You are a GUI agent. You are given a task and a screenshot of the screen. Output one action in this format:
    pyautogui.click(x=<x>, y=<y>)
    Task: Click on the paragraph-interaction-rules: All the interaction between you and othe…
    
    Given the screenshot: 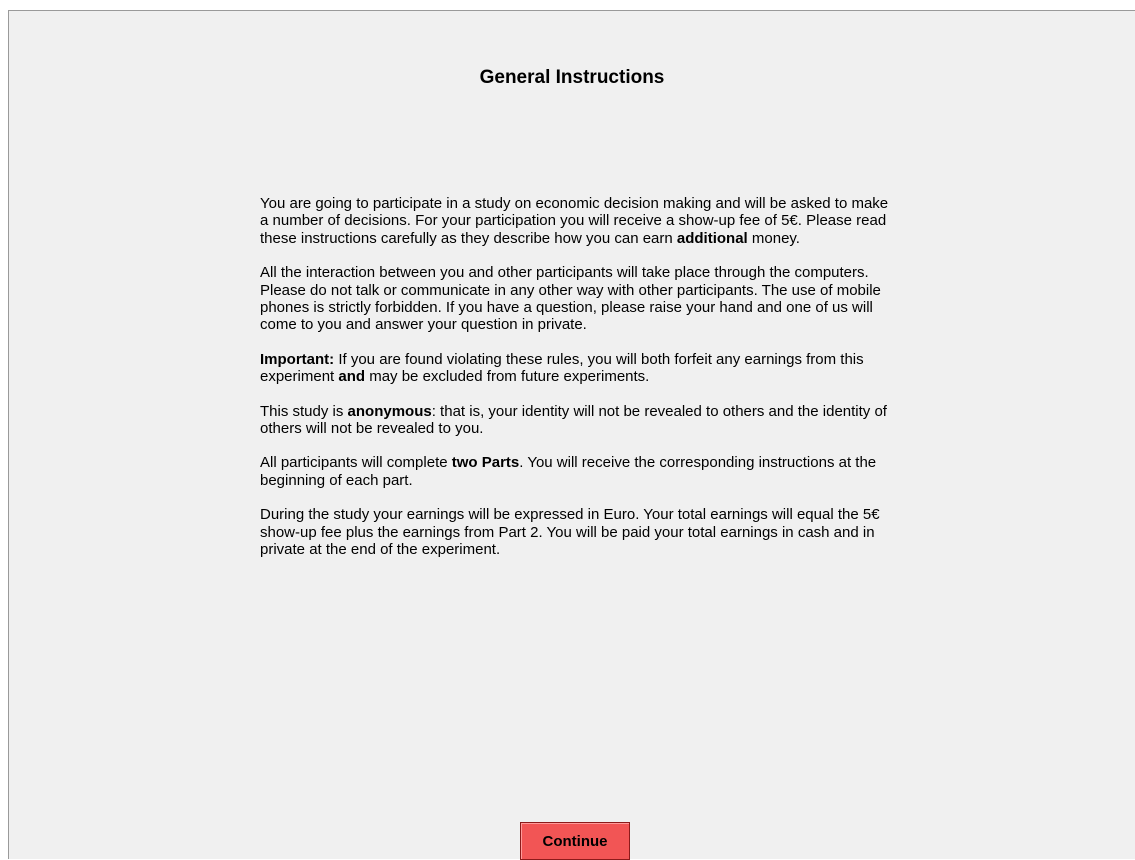 What is the action you would take?
    pyautogui.click(x=570, y=299)
    